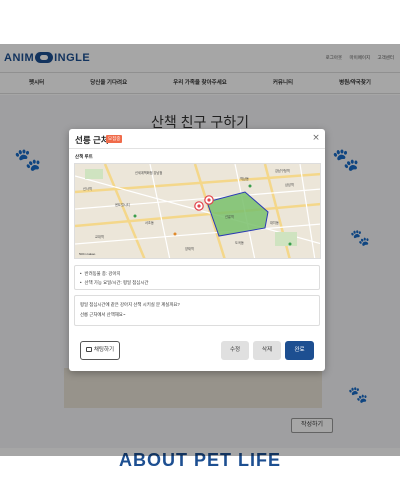 The width and height of the screenshot is (400, 500). Describe the element at coordinates (87, 254) in the screenshot. I see `map-scale: 500m kakao` at that location.